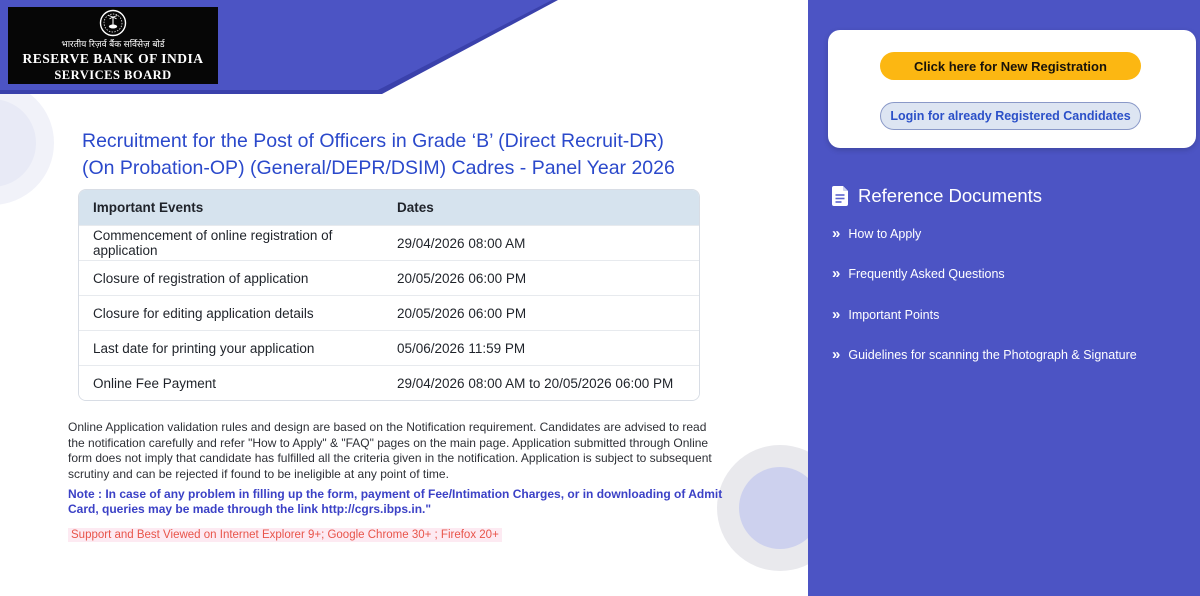  What do you see at coordinates (461, 348) in the screenshot?
I see `event-date: 05/06/2026 11:59 PM` at bounding box center [461, 348].